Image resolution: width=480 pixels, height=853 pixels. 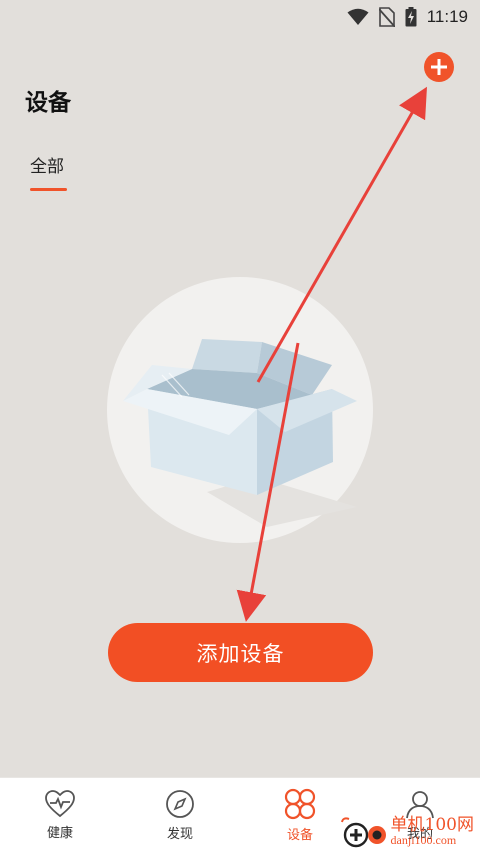 What do you see at coordinates (300, 804) in the screenshot?
I see `device-clover-icon` at bounding box center [300, 804].